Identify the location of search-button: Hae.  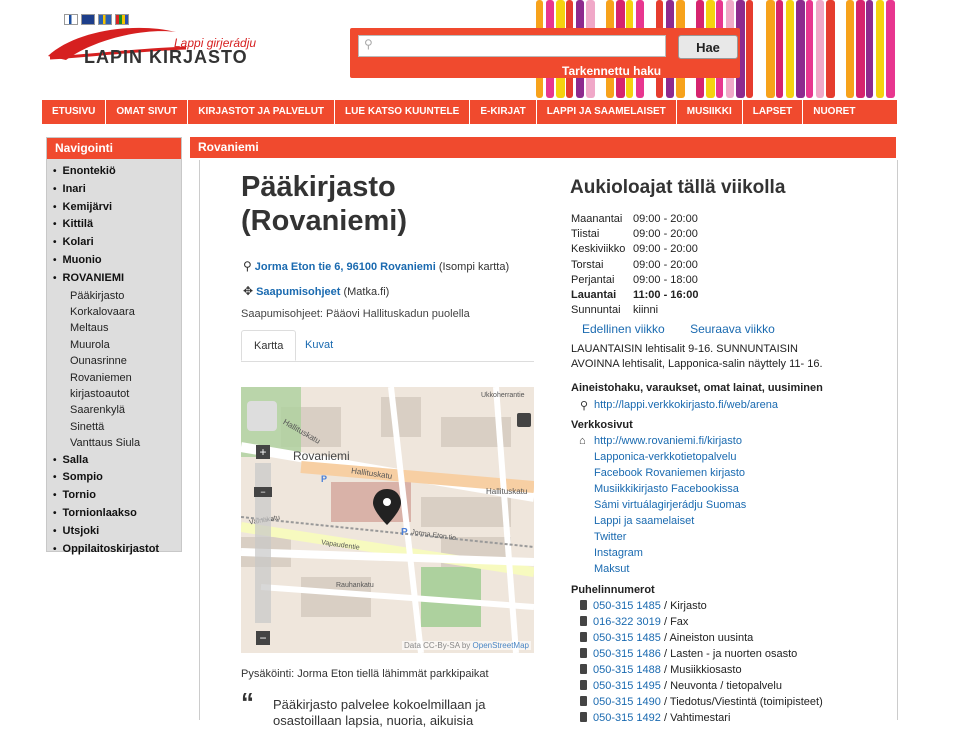
(708, 47).